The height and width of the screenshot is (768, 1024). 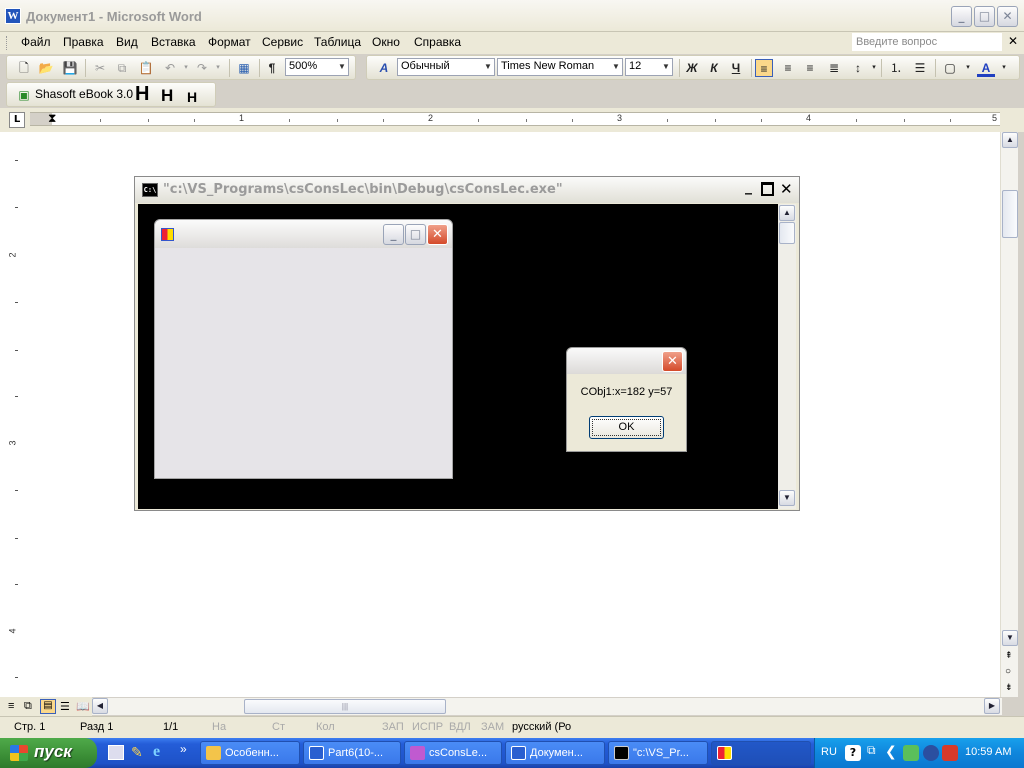 What do you see at coordinates (337, 42) in the screenshot?
I see `menu-table: Таблица` at bounding box center [337, 42].